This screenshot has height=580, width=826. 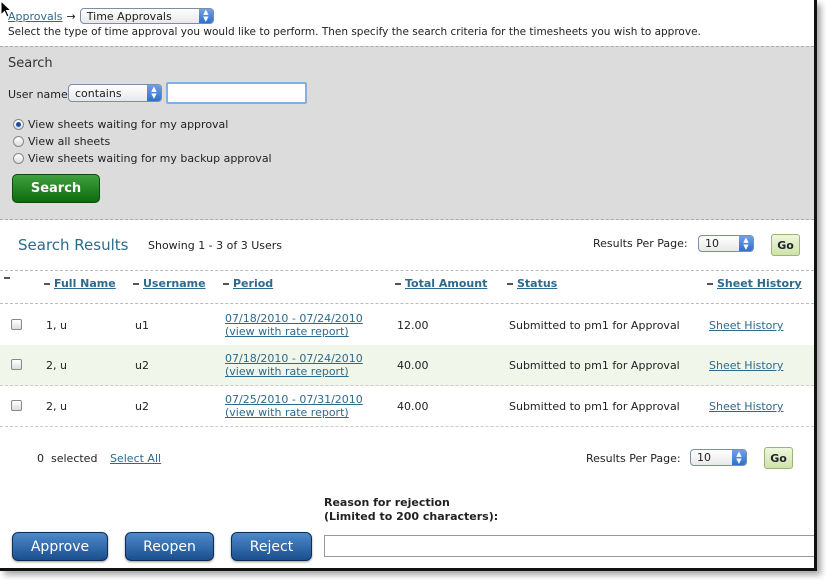 I want to click on header-select-column, so click(x=9, y=278).